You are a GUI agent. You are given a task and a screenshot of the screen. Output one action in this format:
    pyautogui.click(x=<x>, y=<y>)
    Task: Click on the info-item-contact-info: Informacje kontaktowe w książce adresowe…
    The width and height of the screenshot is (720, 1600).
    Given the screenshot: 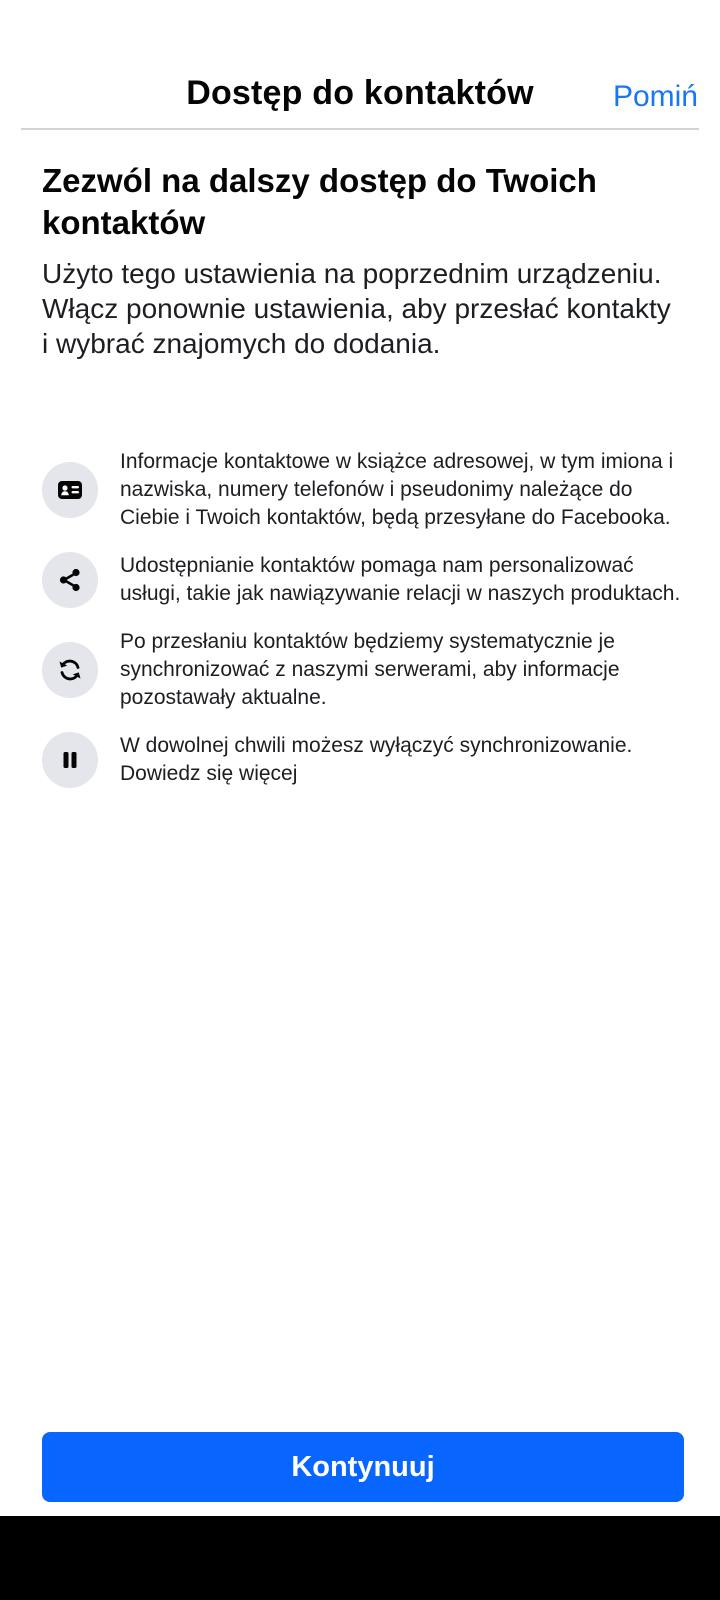 What is the action you would take?
    pyautogui.click(x=362, y=490)
    